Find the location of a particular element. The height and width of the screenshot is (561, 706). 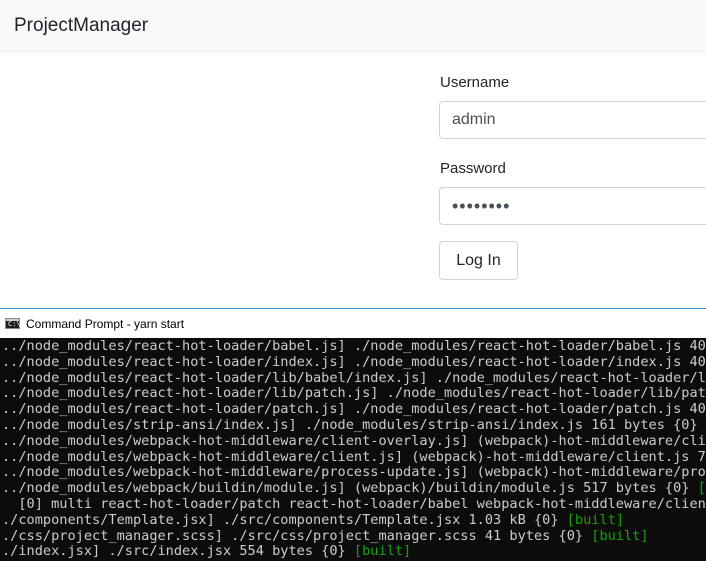

password-input is located at coordinates (572, 206).